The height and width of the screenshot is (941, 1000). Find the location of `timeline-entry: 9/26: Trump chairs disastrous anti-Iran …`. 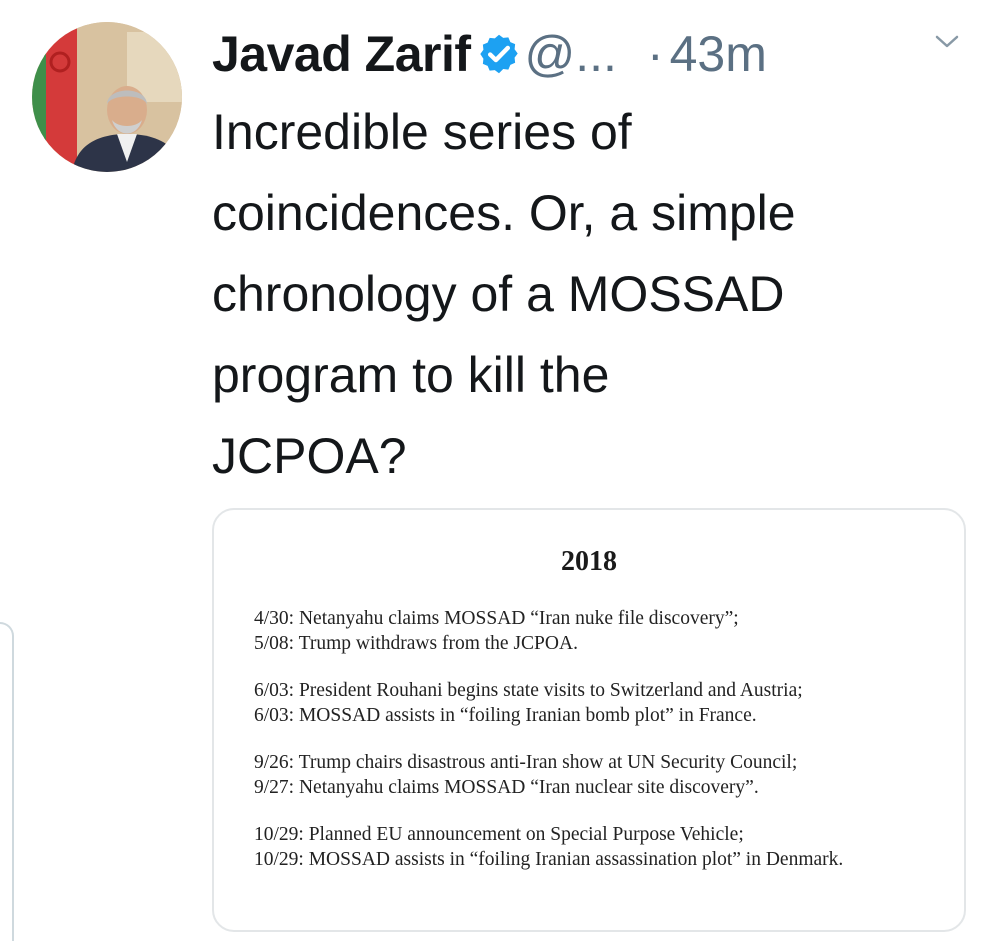

timeline-entry: 9/26: Trump chairs disastrous anti-Iran … is located at coordinates (526, 762).